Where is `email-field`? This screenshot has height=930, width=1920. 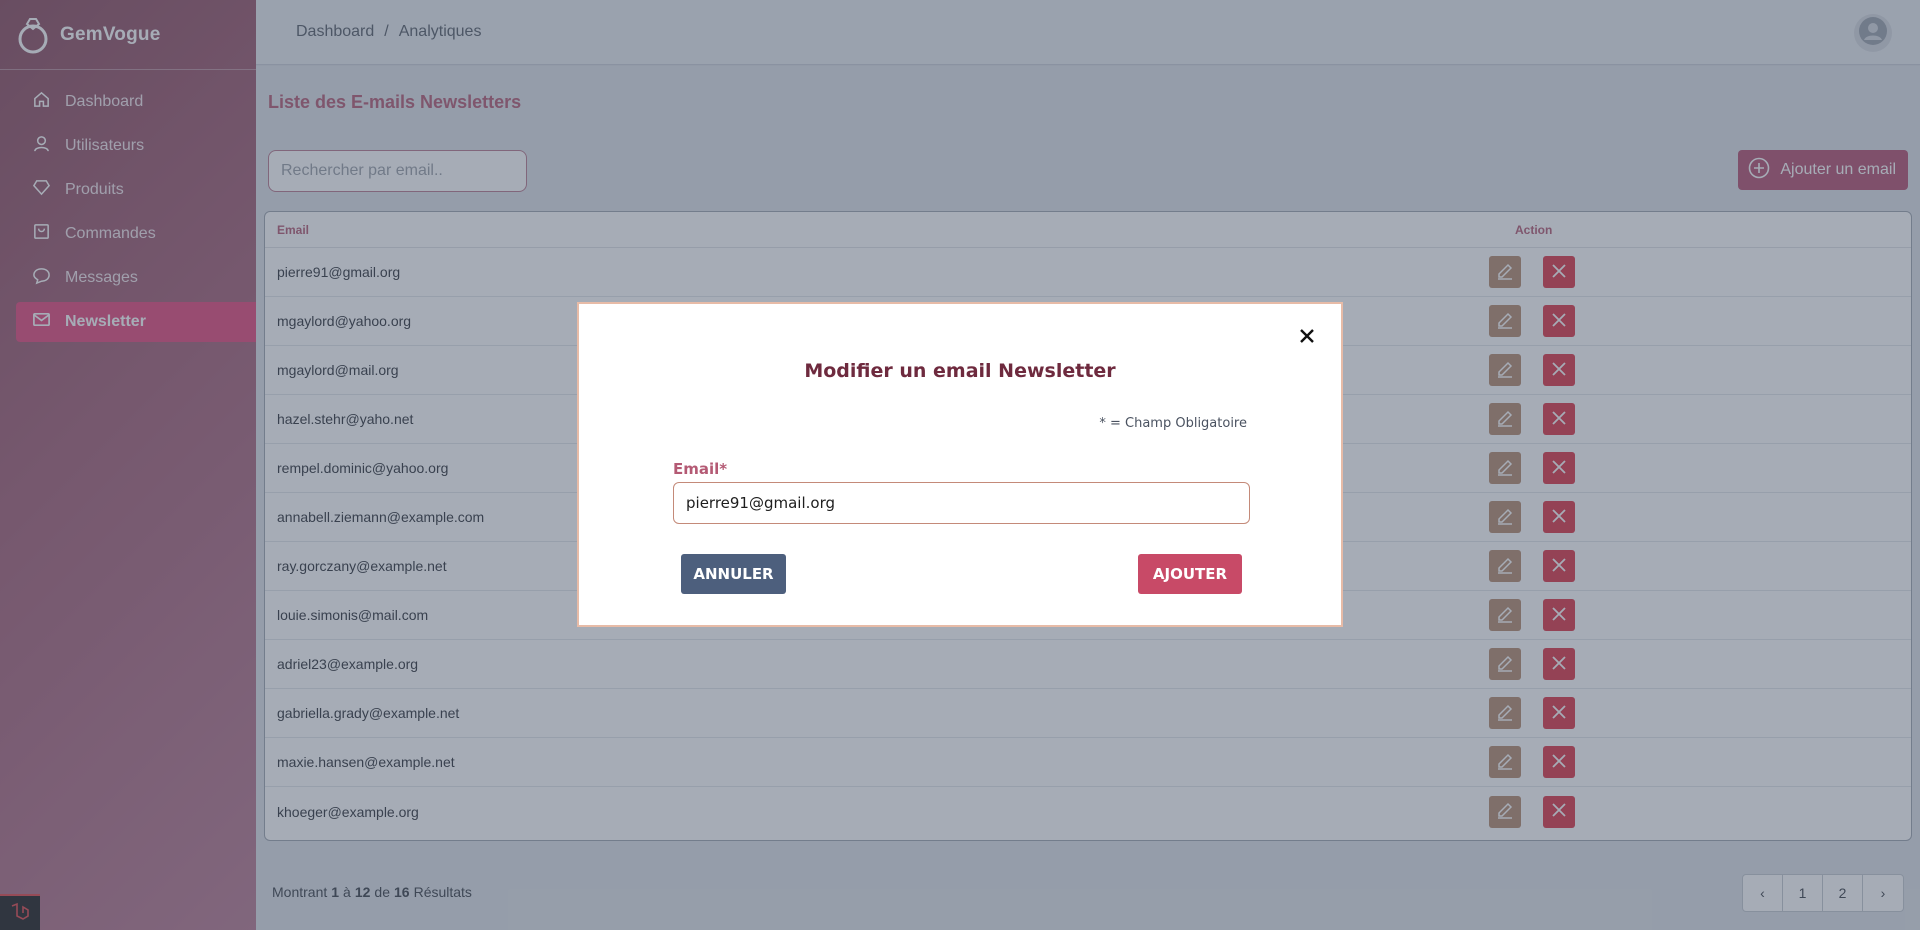 email-field is located at coordinates (961, 503).